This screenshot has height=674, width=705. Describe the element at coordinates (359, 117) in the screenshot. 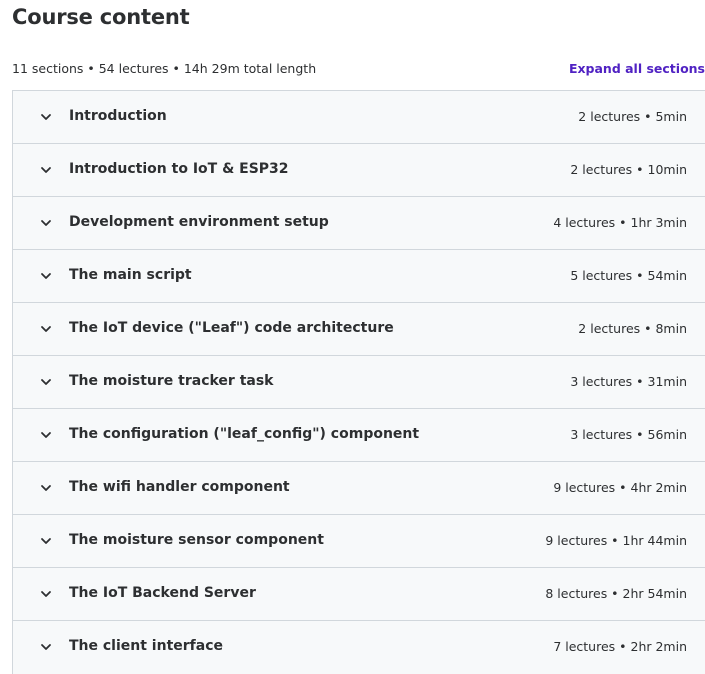

I see `section-row: Introduction 2 lectures • 5min` at that location.